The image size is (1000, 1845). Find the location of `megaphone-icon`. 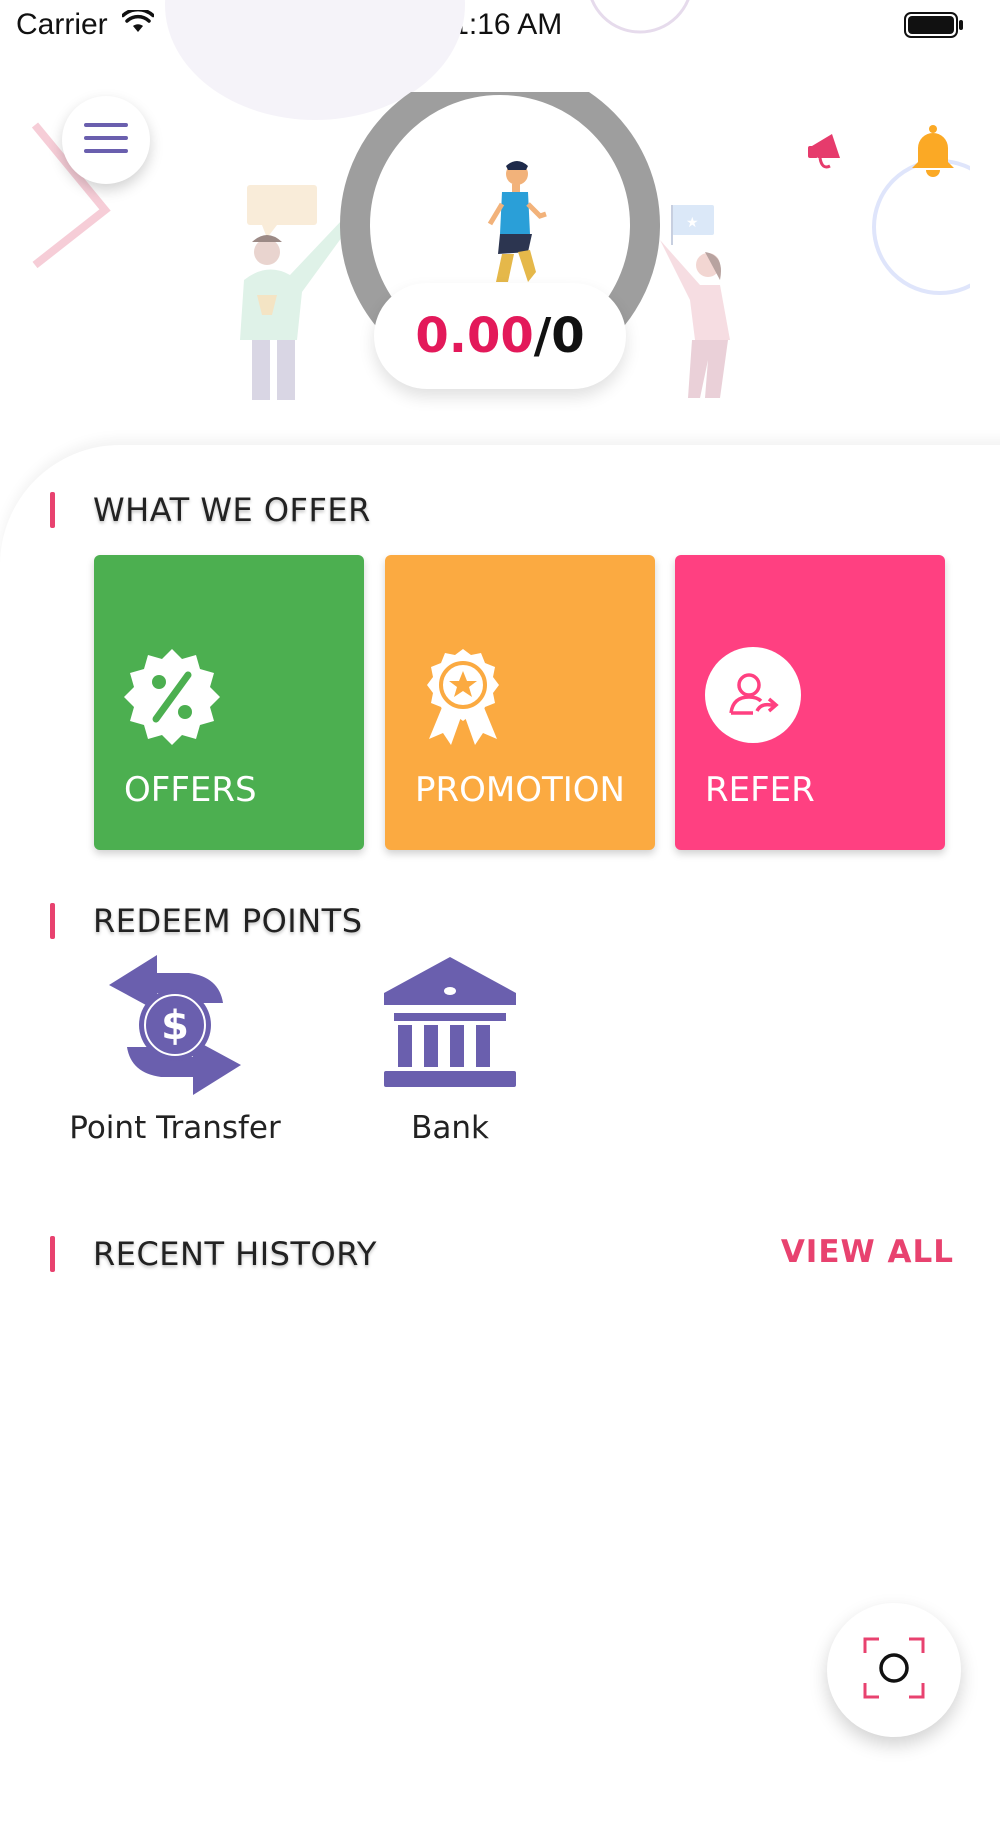

megaphone-icon is located at coordinates (829, 151).